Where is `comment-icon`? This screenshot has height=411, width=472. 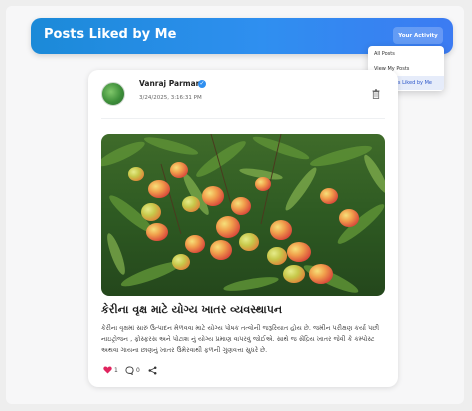
comment-icon is located at coordinates (129, 370).